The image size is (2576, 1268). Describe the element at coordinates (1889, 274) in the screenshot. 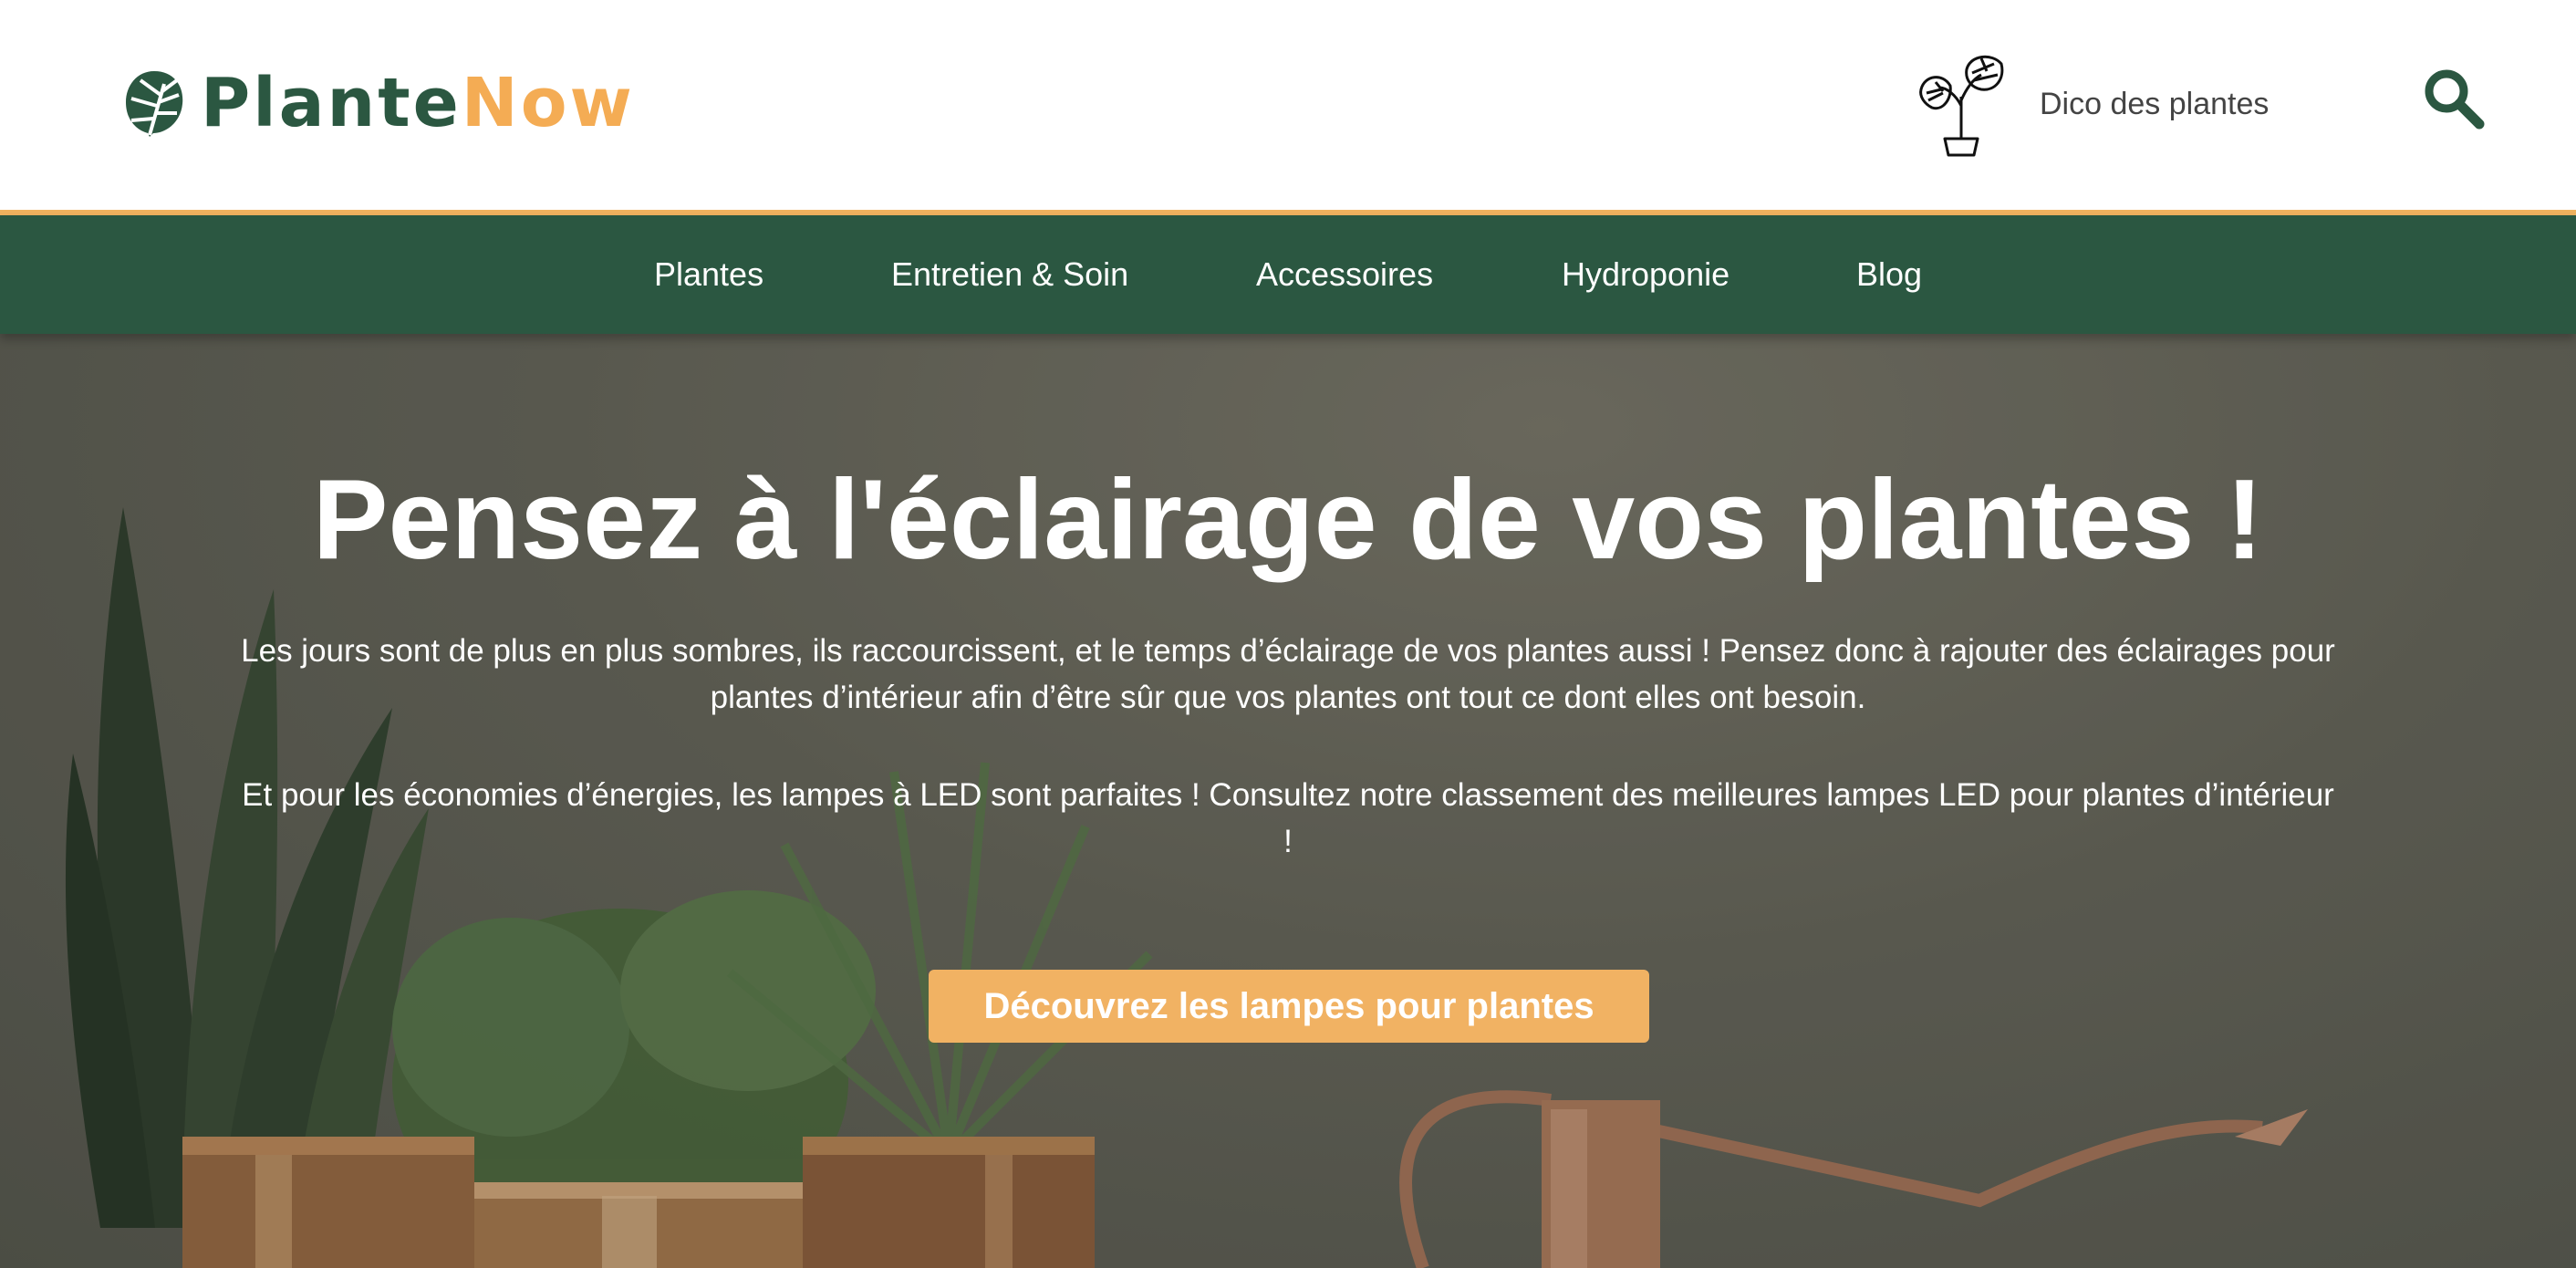

I see `nav-item-blog: Blog` at that location.